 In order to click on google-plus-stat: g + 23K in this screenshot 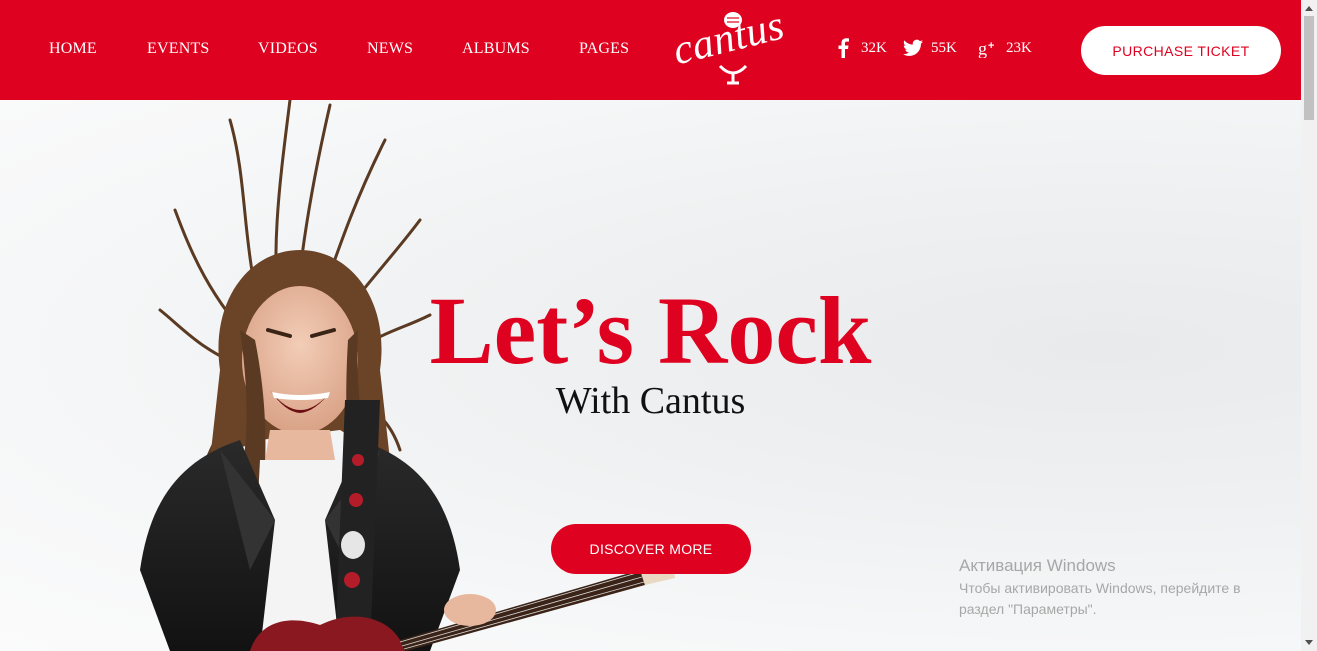, I will do `click(1005, 48)`.